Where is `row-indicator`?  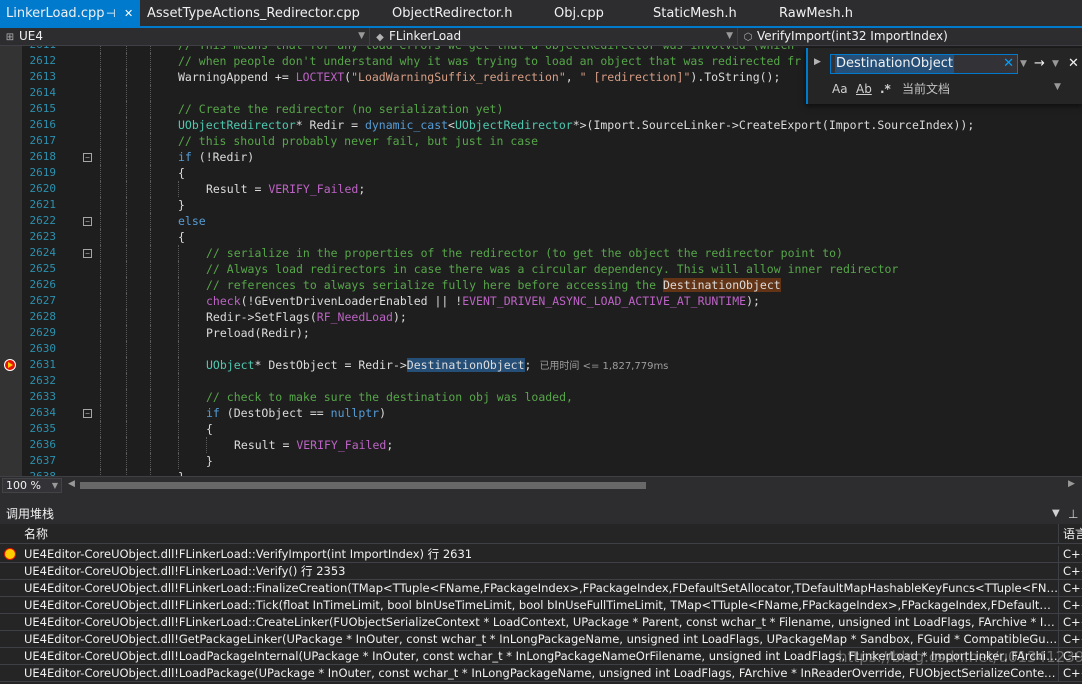 row-indicator is located at coordinates (11, 605).